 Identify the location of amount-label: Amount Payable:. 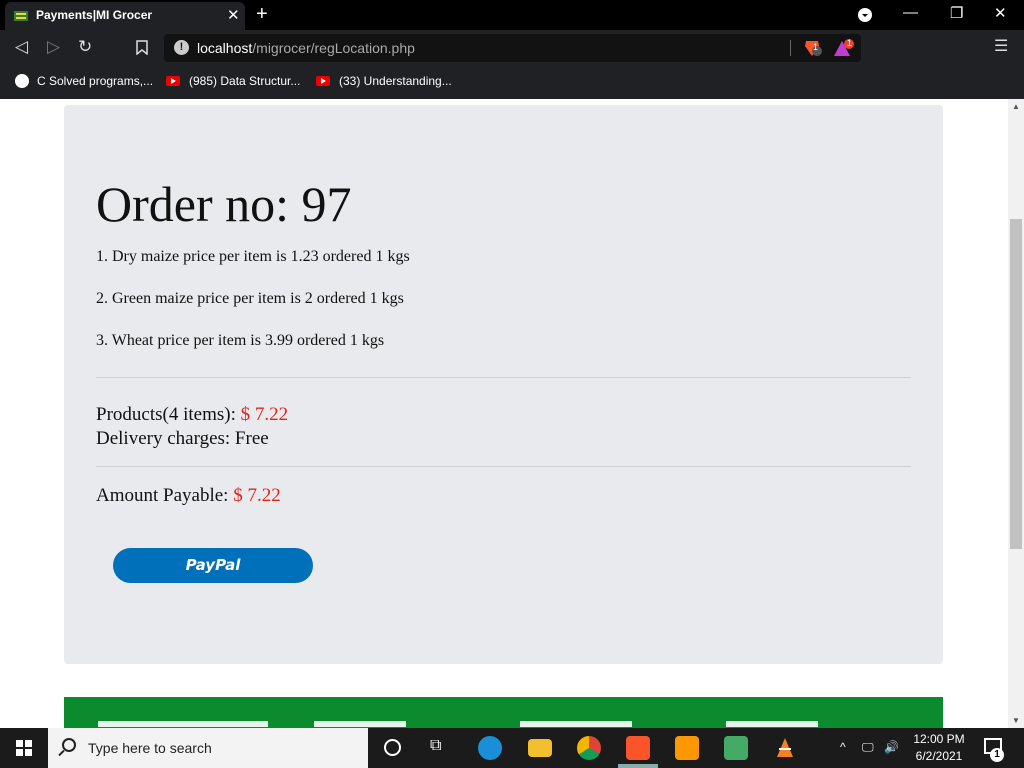
(165, 495).